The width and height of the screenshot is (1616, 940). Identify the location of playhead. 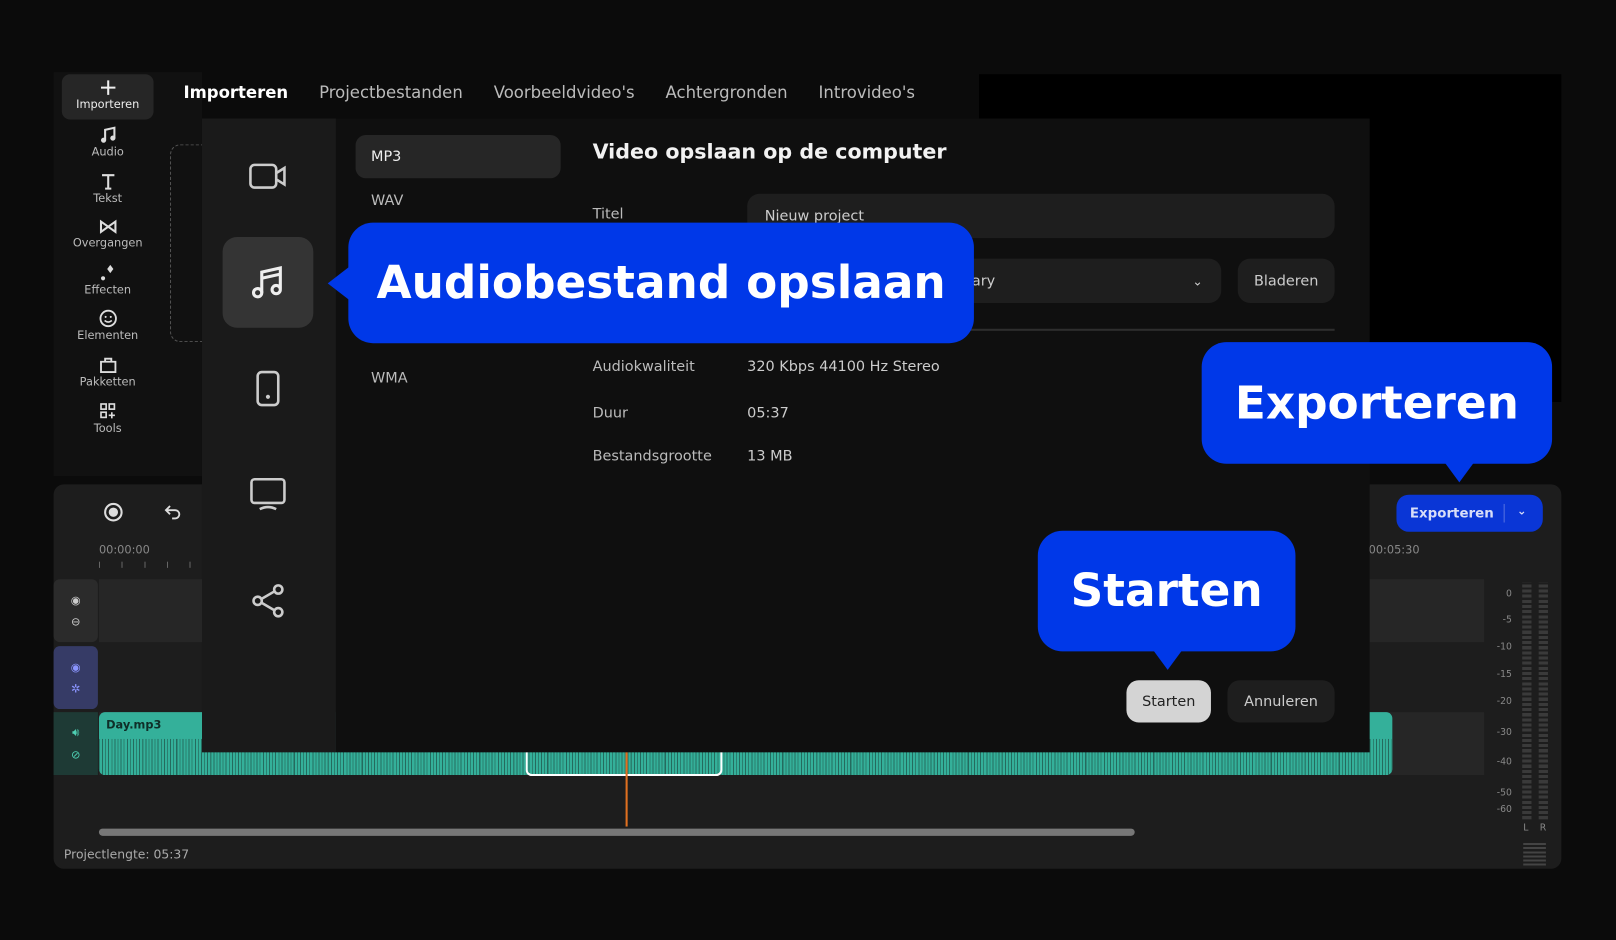
(626, 784).